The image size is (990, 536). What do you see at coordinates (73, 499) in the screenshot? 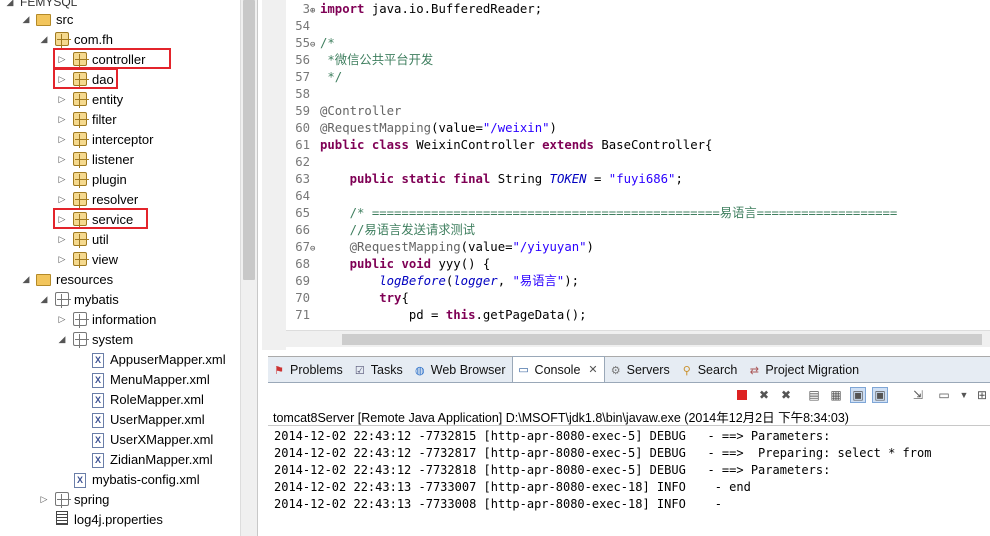
I see `tree-item-spring: ▷ spring` at bounding box center [73, 499].